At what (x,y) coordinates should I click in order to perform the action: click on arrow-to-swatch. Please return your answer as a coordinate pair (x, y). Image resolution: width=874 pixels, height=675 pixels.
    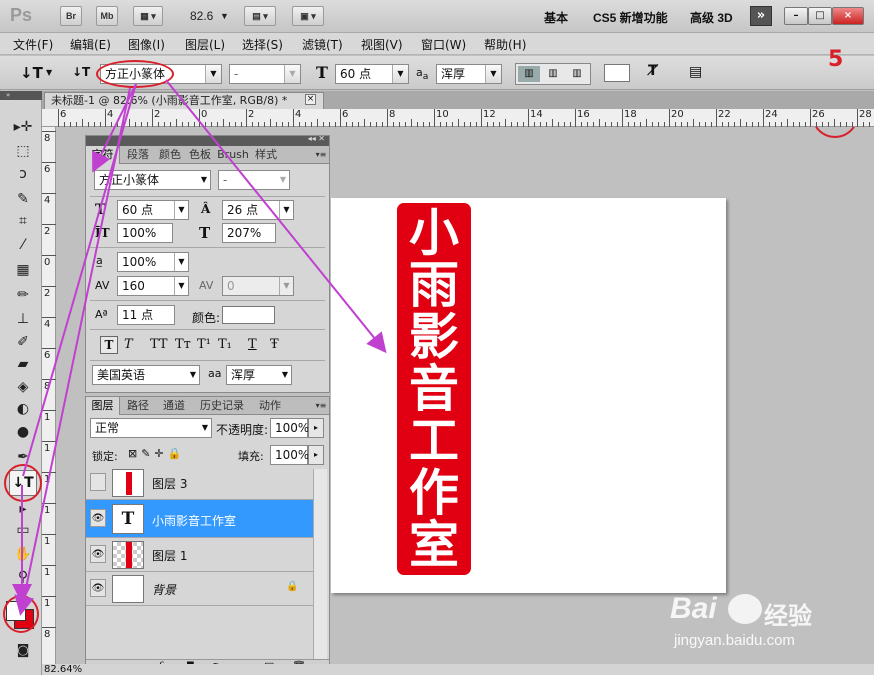
    Looking at the image, I should click on (72, 351).